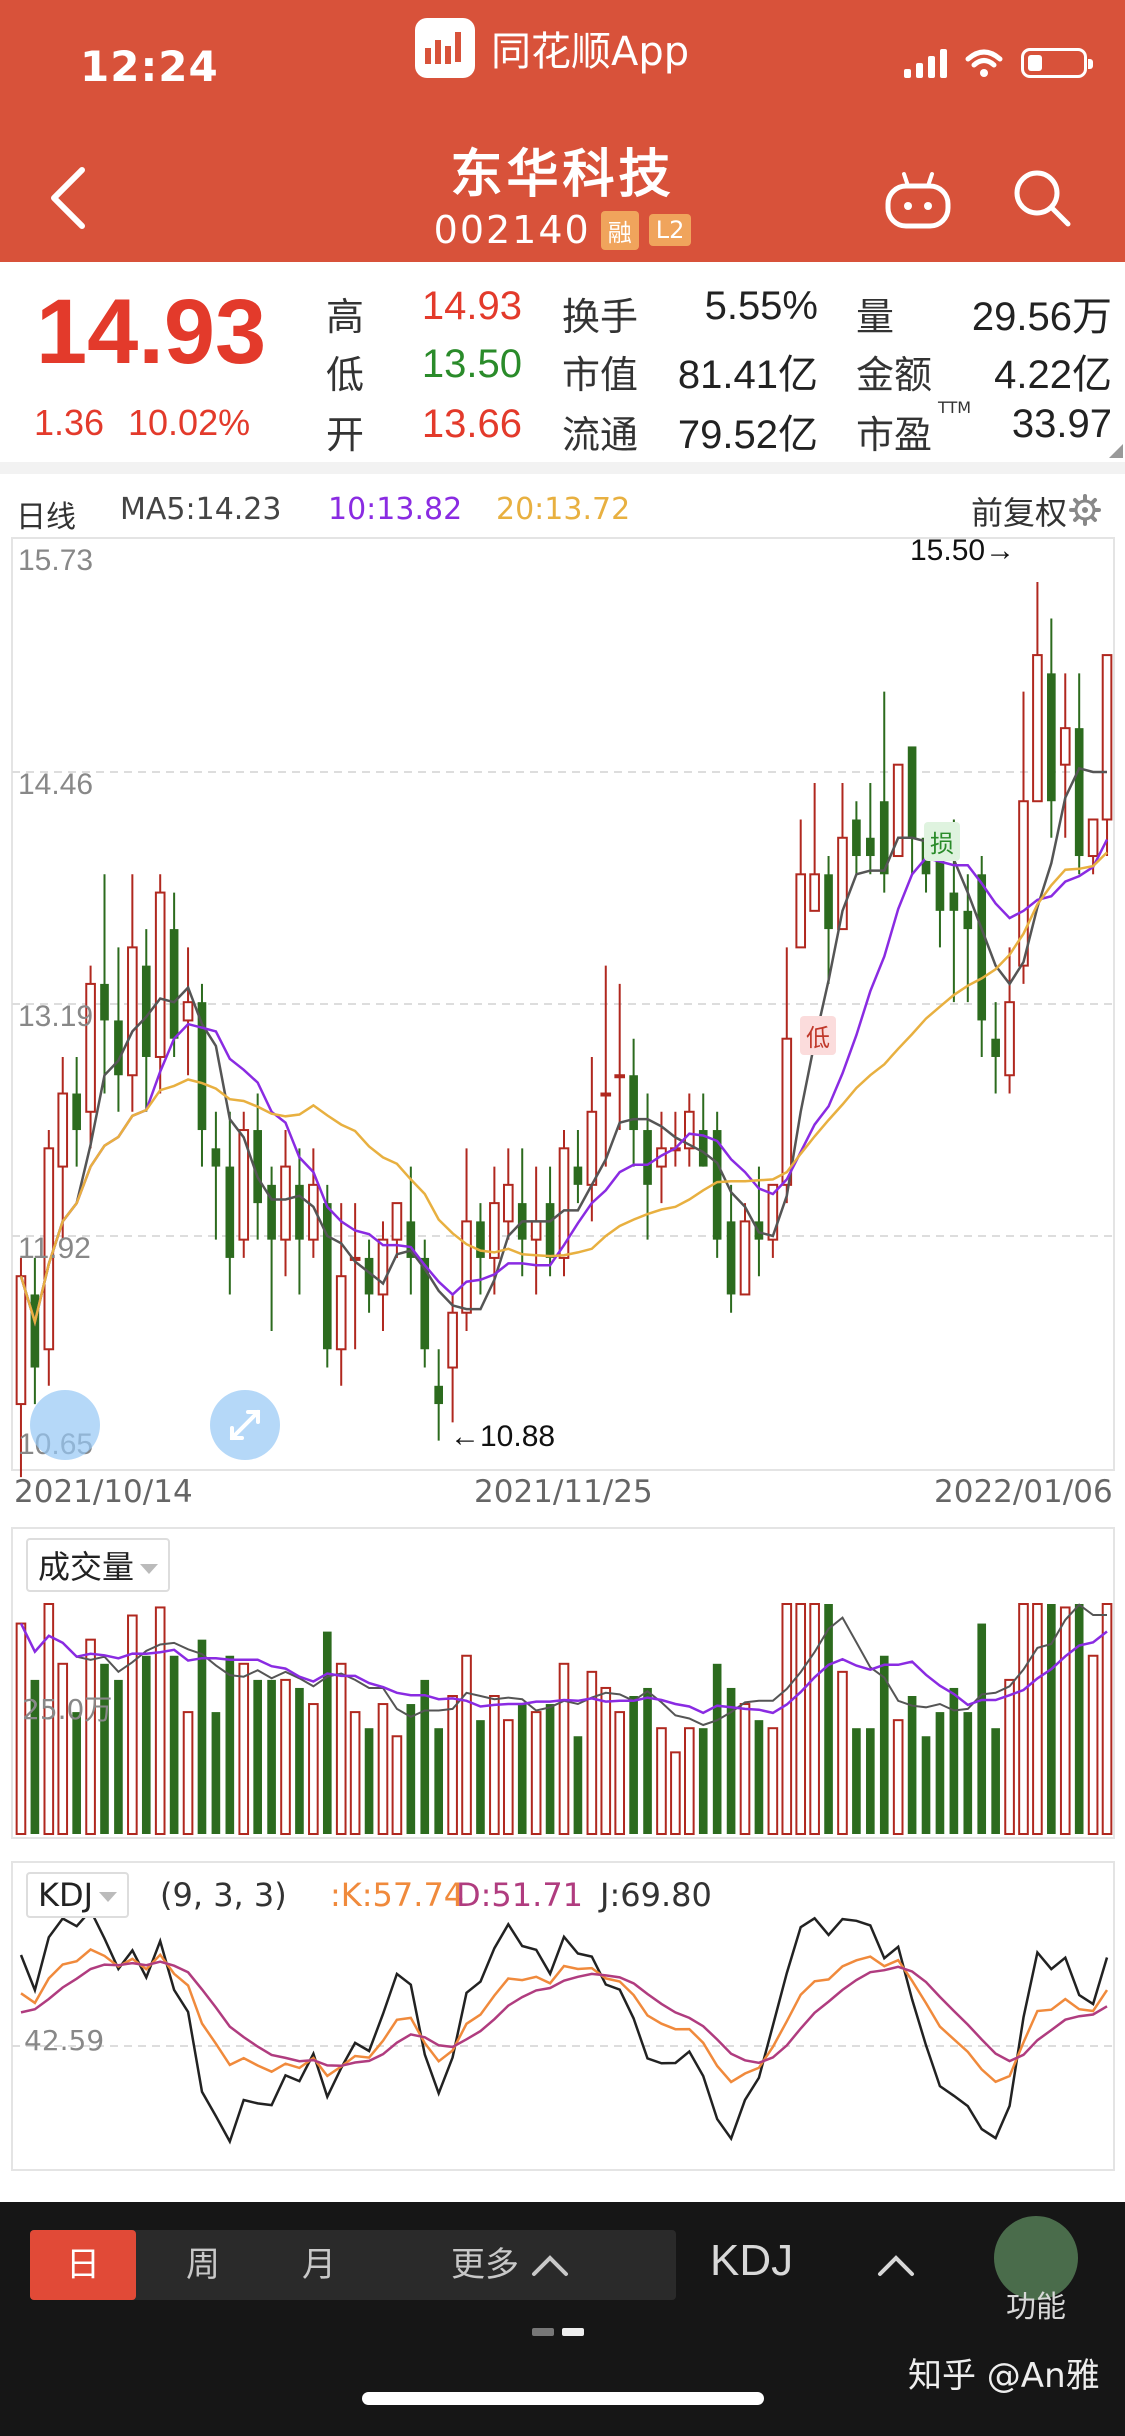 The image size is (1125, 2436). Describe the element at coordinates (98, 1565) in the screenshot. I see `volume-indicator-select: 成交量` at that location.